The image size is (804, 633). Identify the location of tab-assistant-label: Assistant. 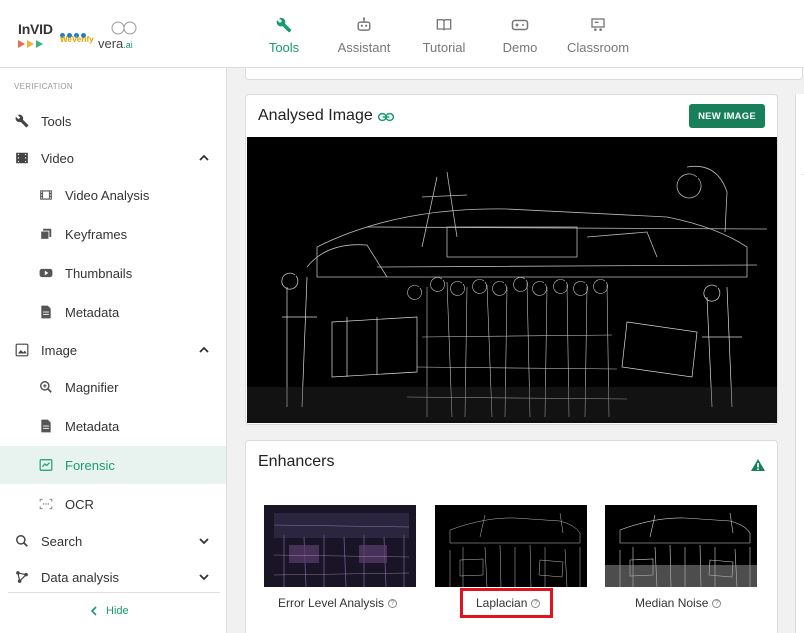
(364, 47).